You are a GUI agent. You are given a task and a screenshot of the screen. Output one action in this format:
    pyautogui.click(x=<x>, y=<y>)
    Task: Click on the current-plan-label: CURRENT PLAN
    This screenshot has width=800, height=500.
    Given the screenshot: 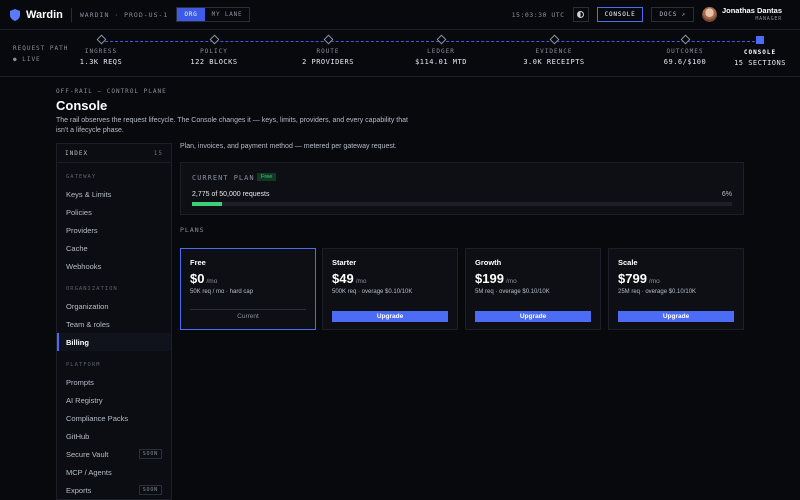 What is the action you would take?
    pyautogui.click(x=223, y=178)
    